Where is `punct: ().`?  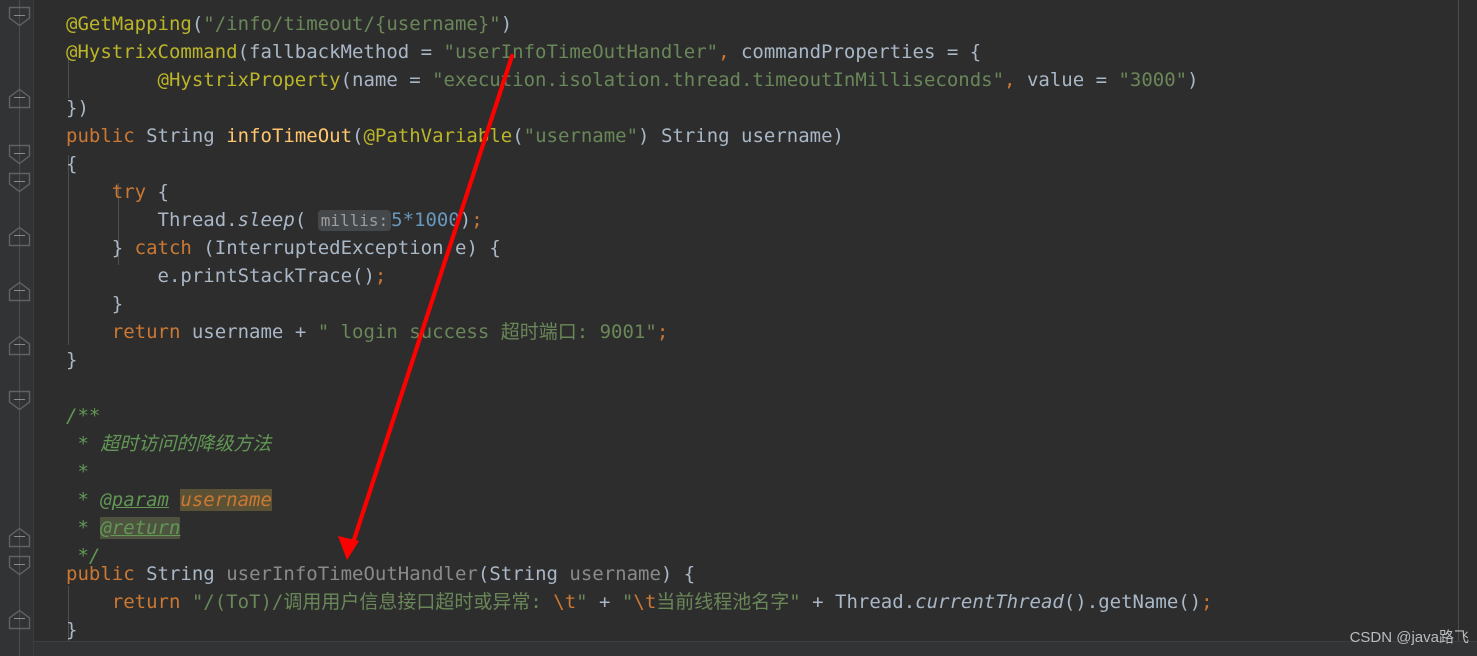 punct: (). is located at coordinates (1081, 602).